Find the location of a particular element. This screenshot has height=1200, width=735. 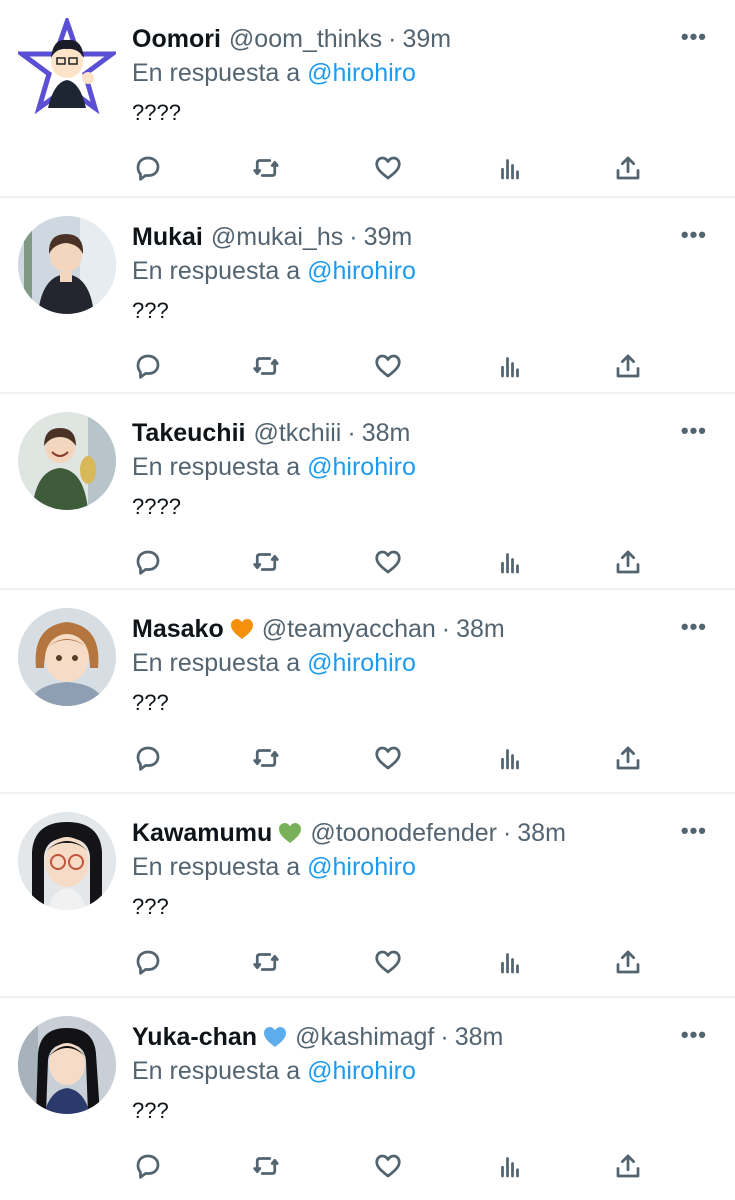

display-name: Takeuchii is located at coordinates (188, 433).